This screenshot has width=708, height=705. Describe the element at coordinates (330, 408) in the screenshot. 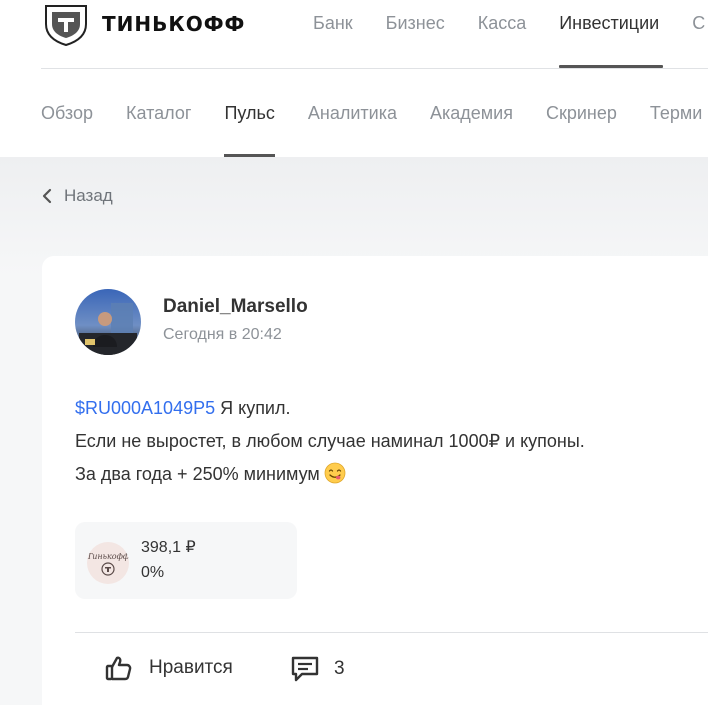

I see `post-line-1: $RU000A1049P5 Я купил.` at that location.